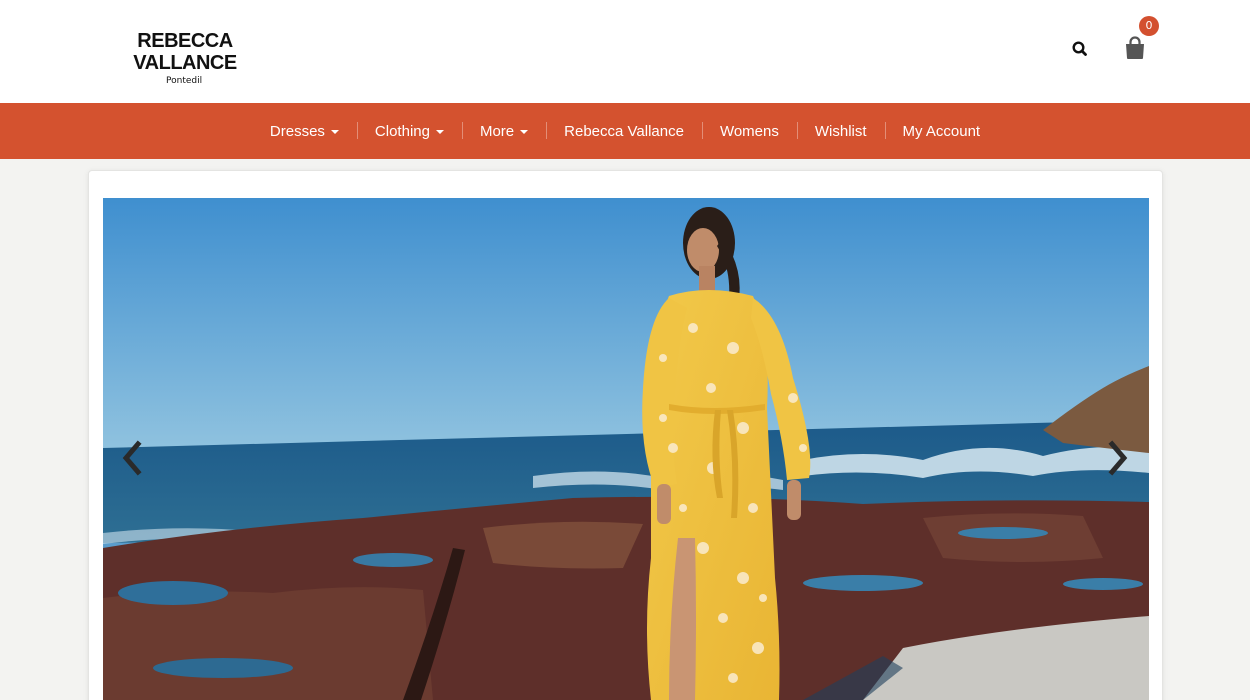 Image resolution: width=1250 pixels, height=700 pixels. I want to click on nav-item-label: My Account, so click(941, 131).